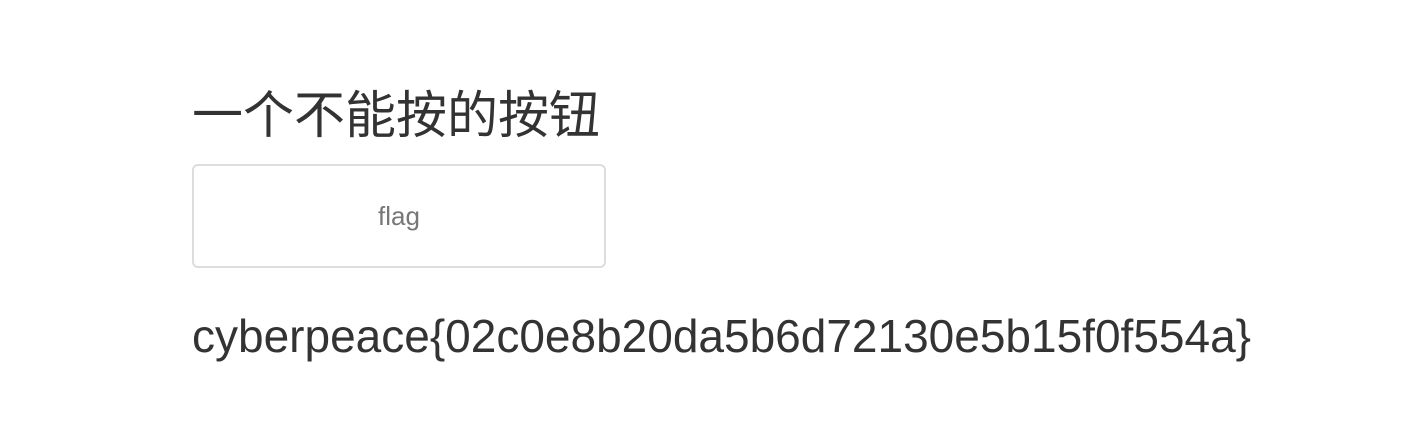 The width and height of the screenshot is (1416, 421). I want to click on flag-button: flag, so click(399, 216).